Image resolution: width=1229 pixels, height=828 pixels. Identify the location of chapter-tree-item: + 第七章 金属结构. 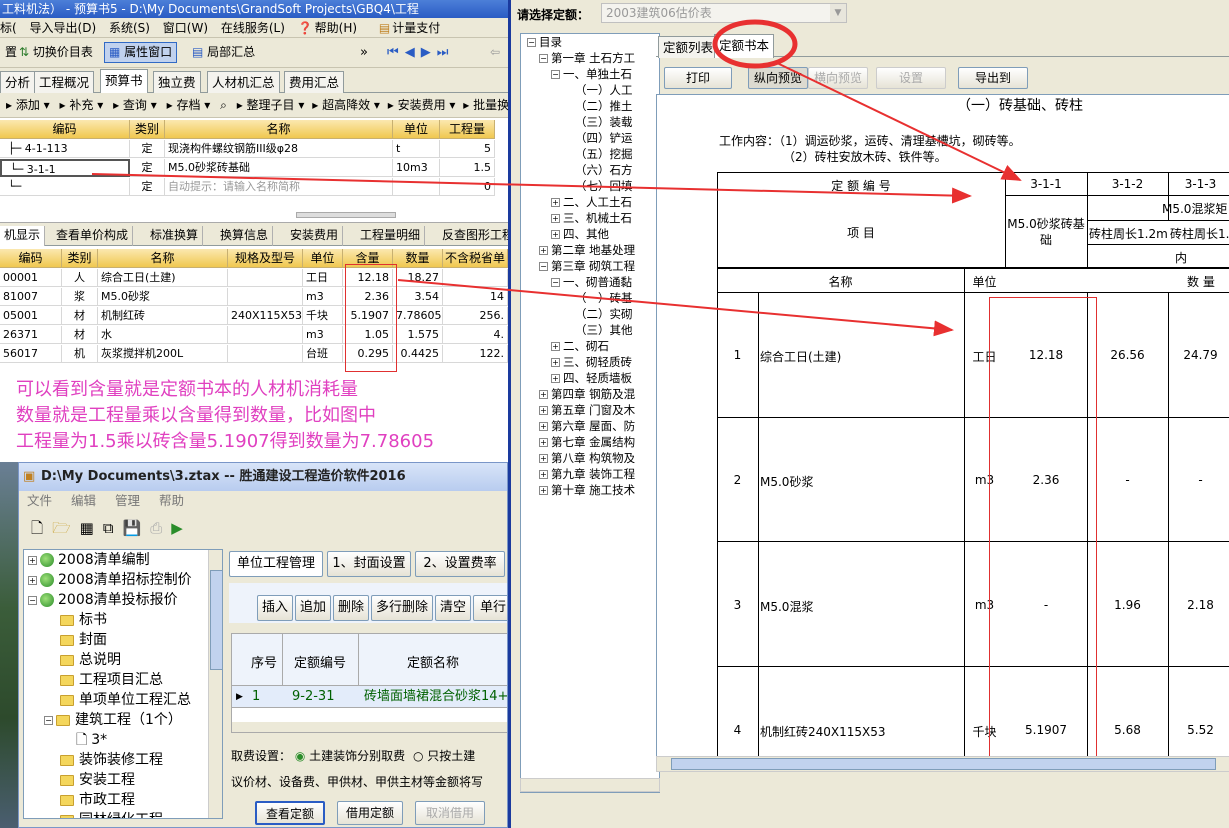
(587, 442).